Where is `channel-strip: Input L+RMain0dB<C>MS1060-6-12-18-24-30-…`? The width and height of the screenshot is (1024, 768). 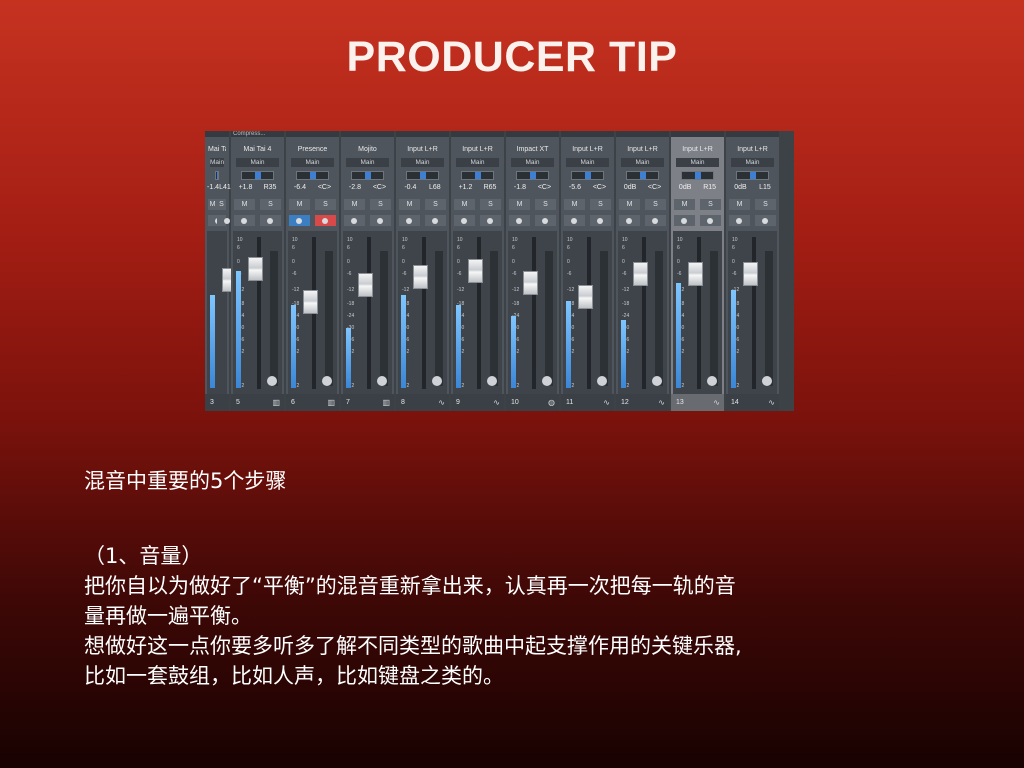
channel-strip: Input L+RMain0dB<C>MS1060-6-12-18-24-30-… is located at coordinates (642, 271).